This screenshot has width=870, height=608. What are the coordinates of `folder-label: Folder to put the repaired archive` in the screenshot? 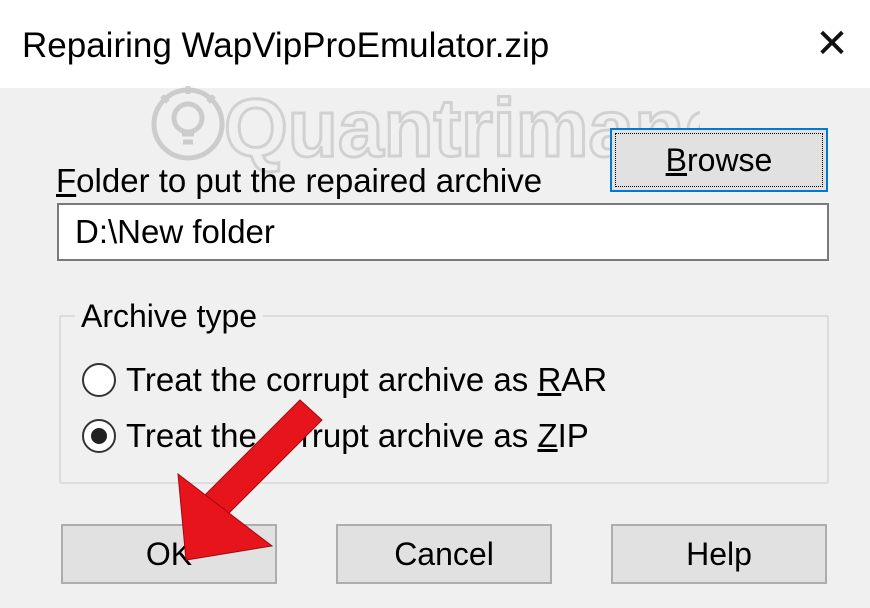 It's located at (299, 180).